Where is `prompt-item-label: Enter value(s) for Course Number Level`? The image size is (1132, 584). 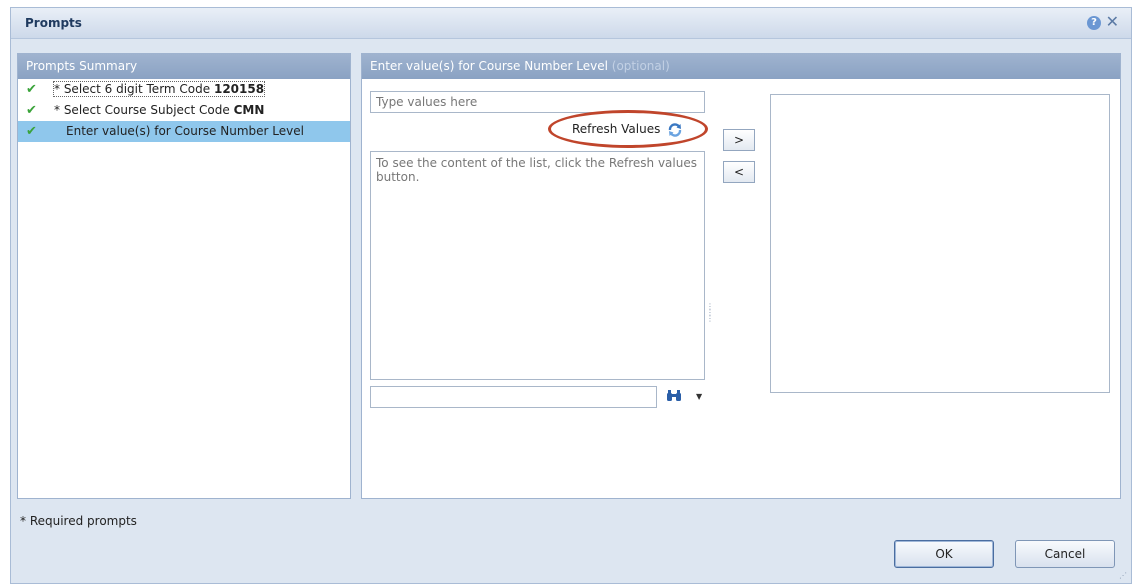
prompt-item-label: Enter value(s) for Course Number Level is located at coordinates (185, 131).